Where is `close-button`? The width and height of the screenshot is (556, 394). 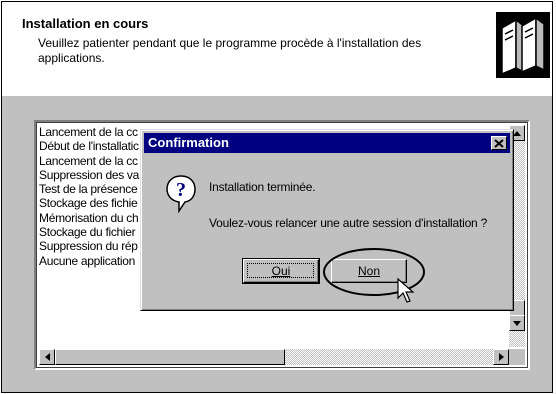 close-button is located at coordinates (499, 143).